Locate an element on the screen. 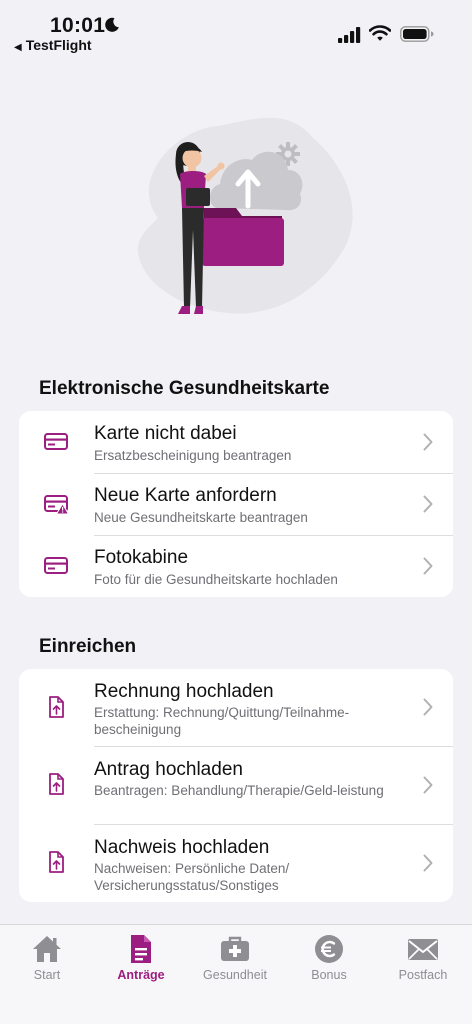 This screenshot has height=1024, width=472. back-to-app-link: ◀ TestFlight is located at coordinates (53, 45).